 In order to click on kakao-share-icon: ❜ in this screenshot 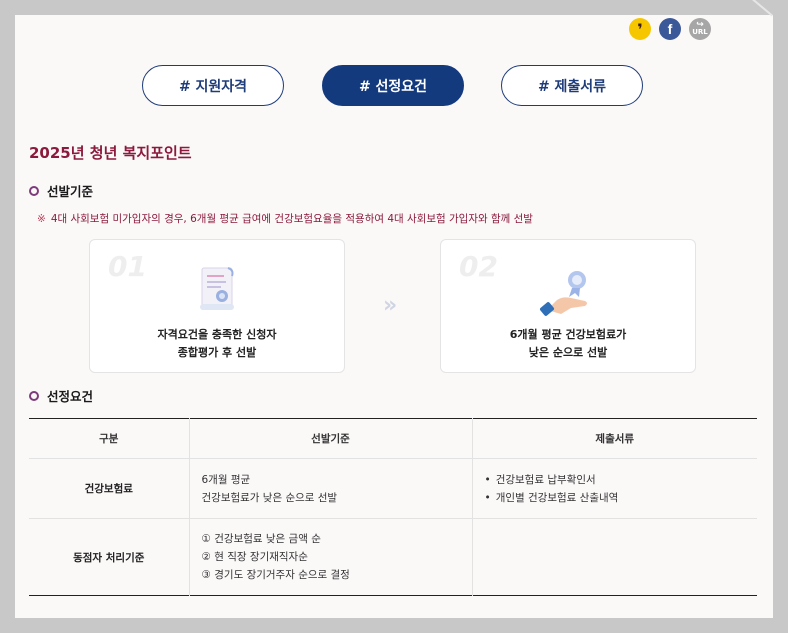, I will do `click(640, 29)`.